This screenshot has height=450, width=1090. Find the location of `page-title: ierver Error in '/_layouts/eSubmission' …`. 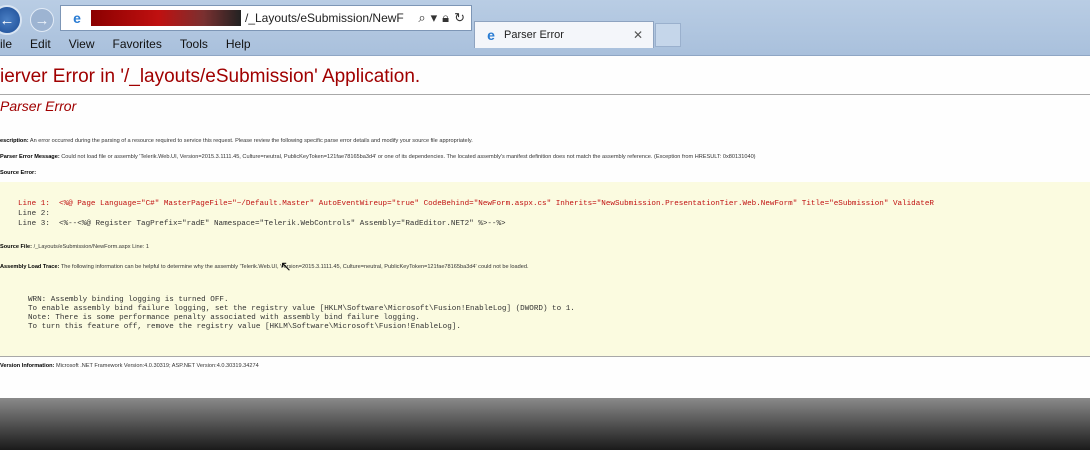

page-title: ierver Error in '/_layouts/eSubmission' … is located at coordinates (210, 76).